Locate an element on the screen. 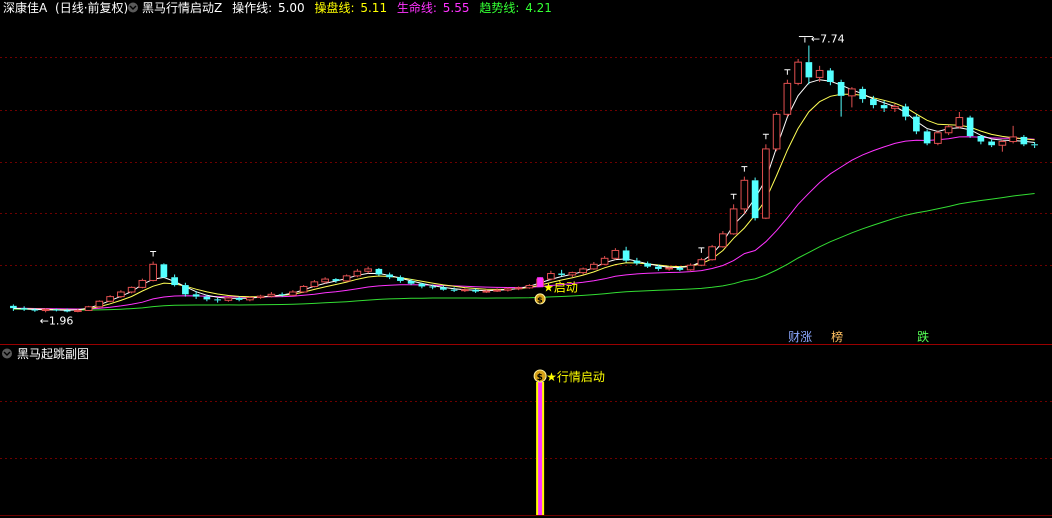 This screenshot has height=518, width=1052. qs-label: 趋势线: is located at coordinates (499, 8).